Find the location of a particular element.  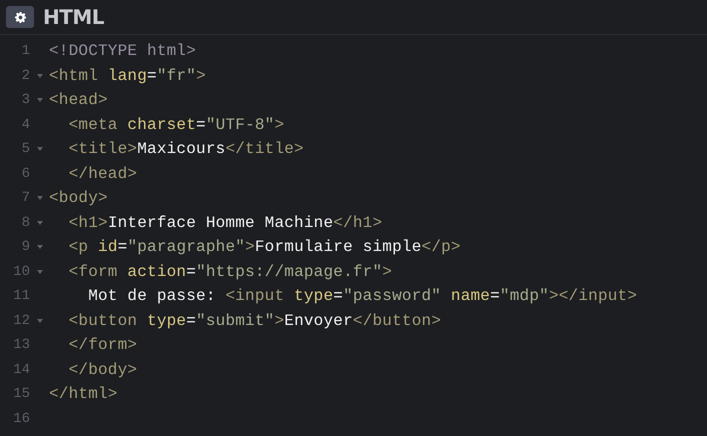

line-number: 12 is located at coordinates (21, 320).